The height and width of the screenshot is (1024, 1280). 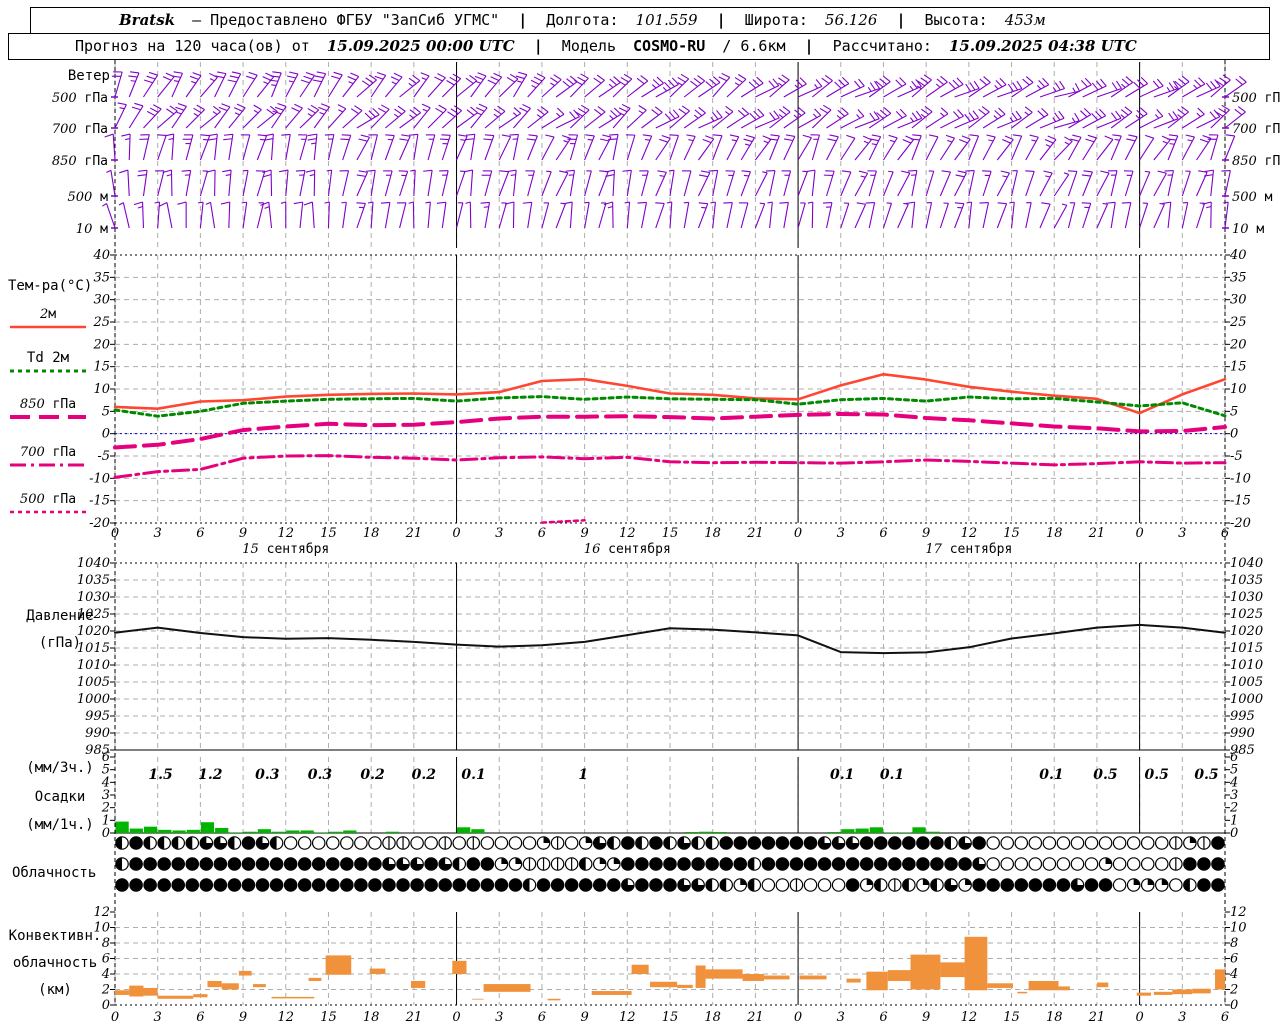 I want to click on cloud-panel-title: Облачность, so click(x=54, y=873).